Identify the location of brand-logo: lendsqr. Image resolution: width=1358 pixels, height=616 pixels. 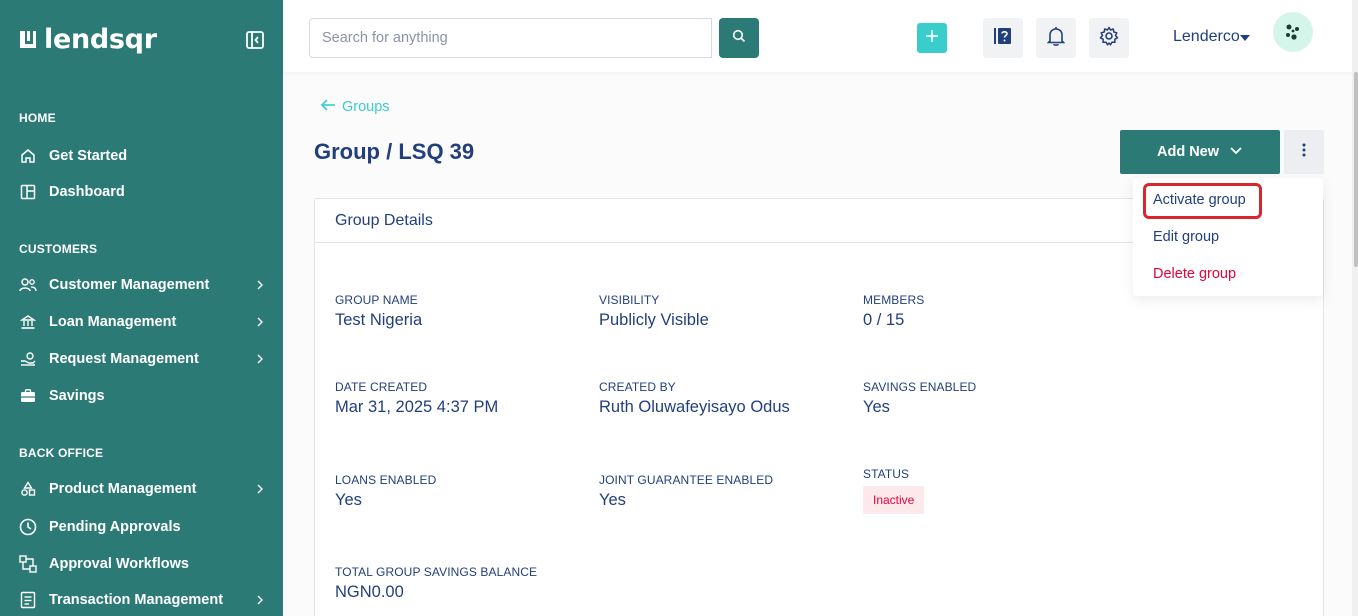
(87, 39).